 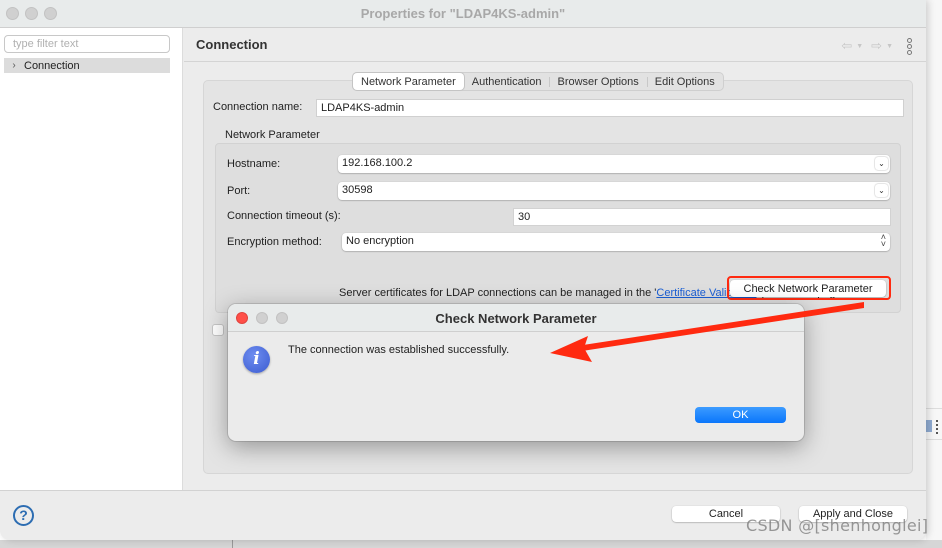 What do you see at coordinates (408, 81) in the screenshot?
I see `tab-network-parameter: Network Parameter` at bounding box center [408, 81].